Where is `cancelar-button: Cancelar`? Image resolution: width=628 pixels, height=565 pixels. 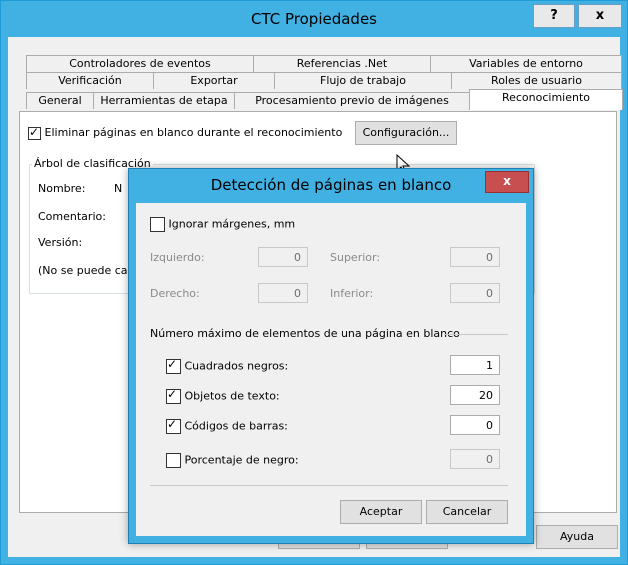
cancelar-button: Cancelar is located at coordinates (467, 512).